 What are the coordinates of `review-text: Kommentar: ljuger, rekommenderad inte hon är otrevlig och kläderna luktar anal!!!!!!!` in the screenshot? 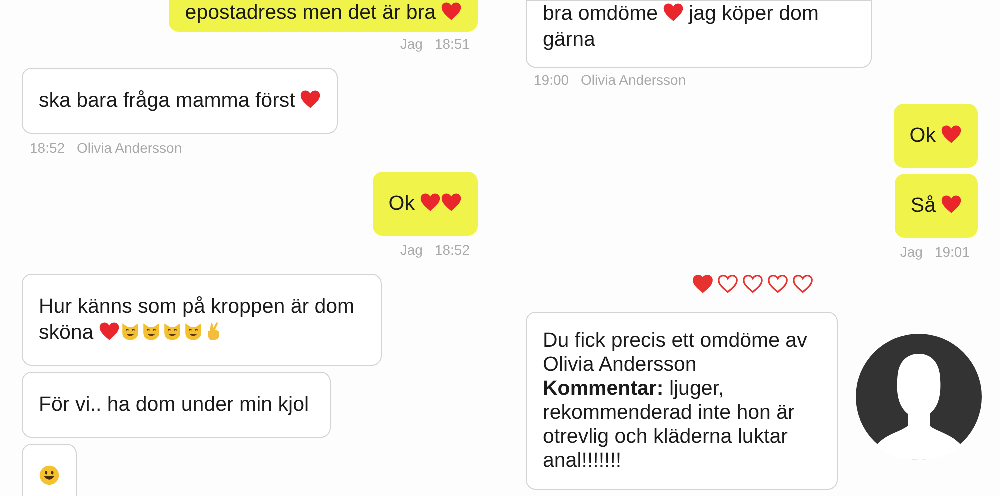 It's located at (669, 425).